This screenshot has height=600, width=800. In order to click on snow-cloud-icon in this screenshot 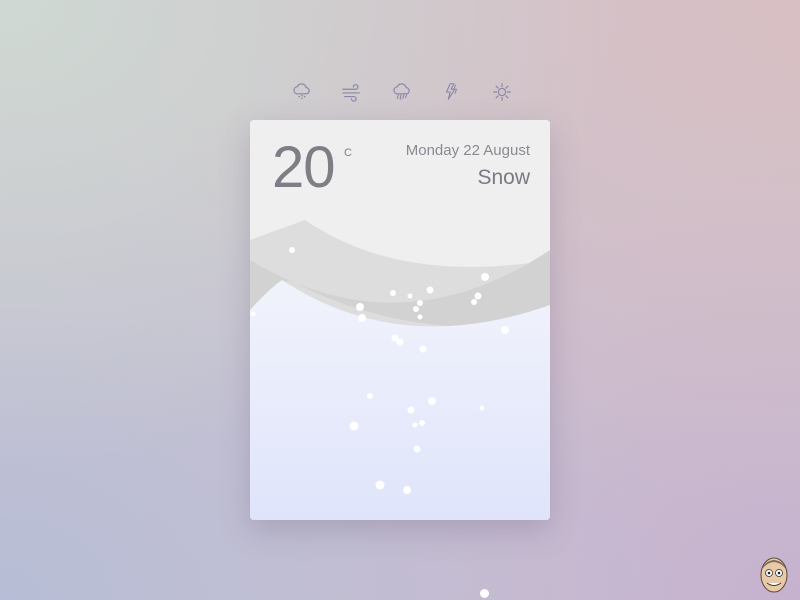, I will do `click(301, 91)`.